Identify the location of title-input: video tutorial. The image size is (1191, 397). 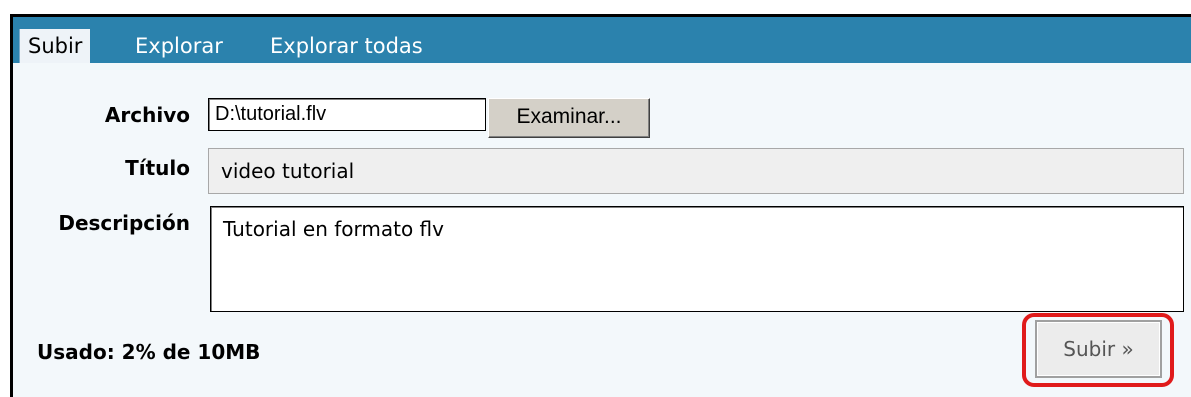
(696, 171).